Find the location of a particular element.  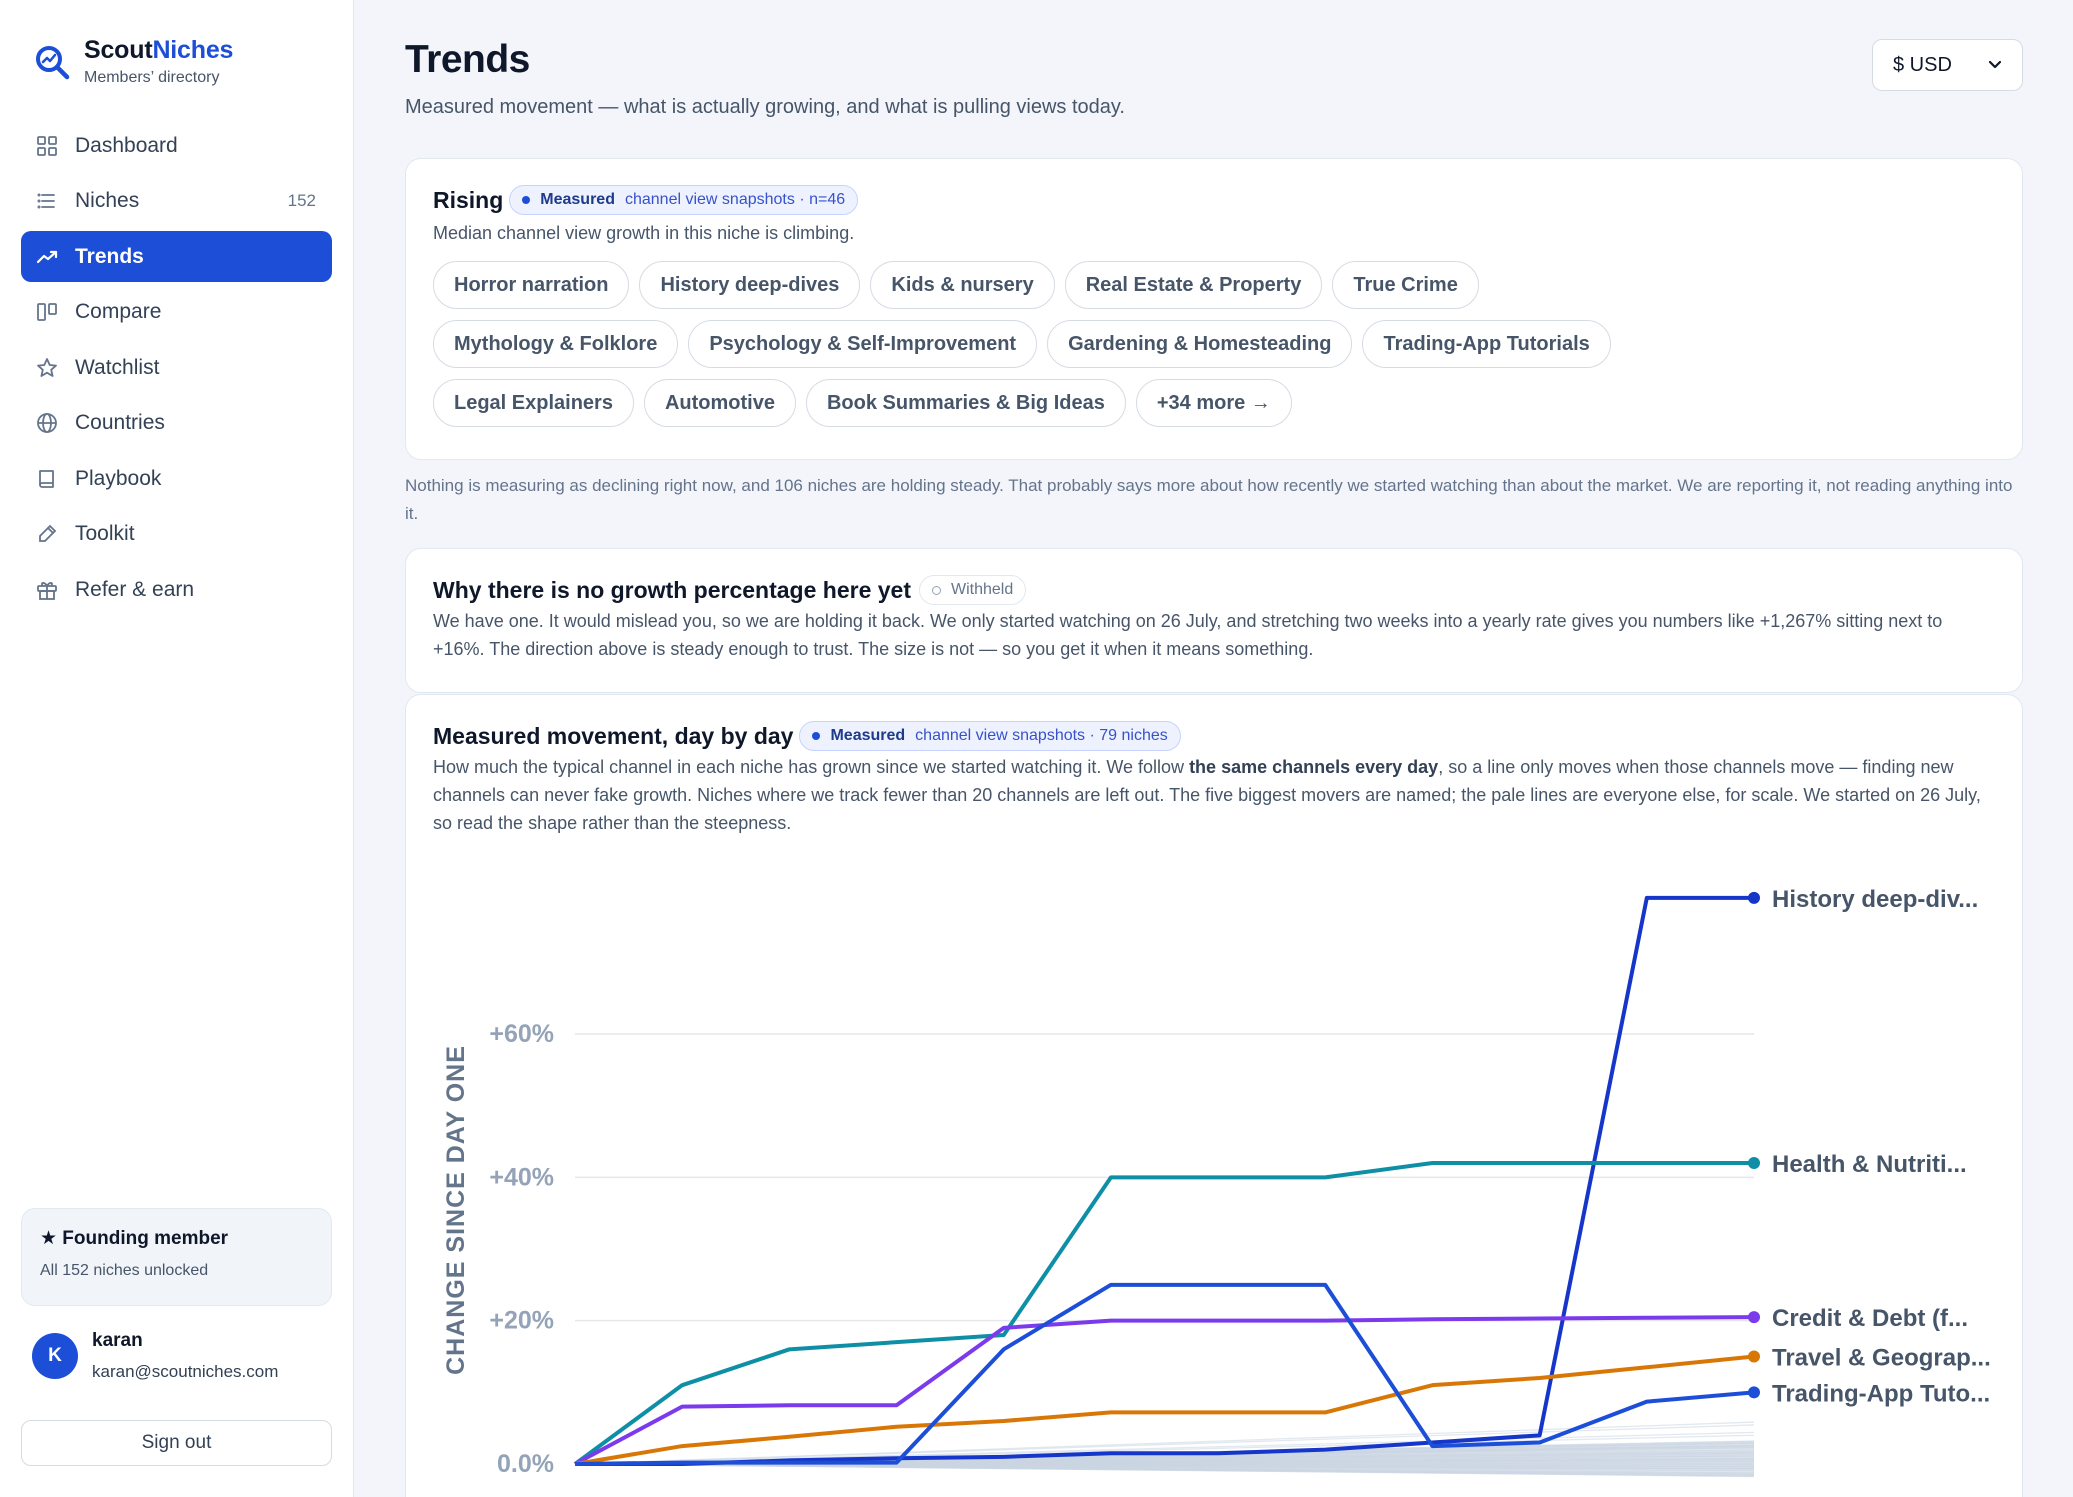

sidebar-item-refer-earn: Refer & earn is located at coordinates (176, 589).